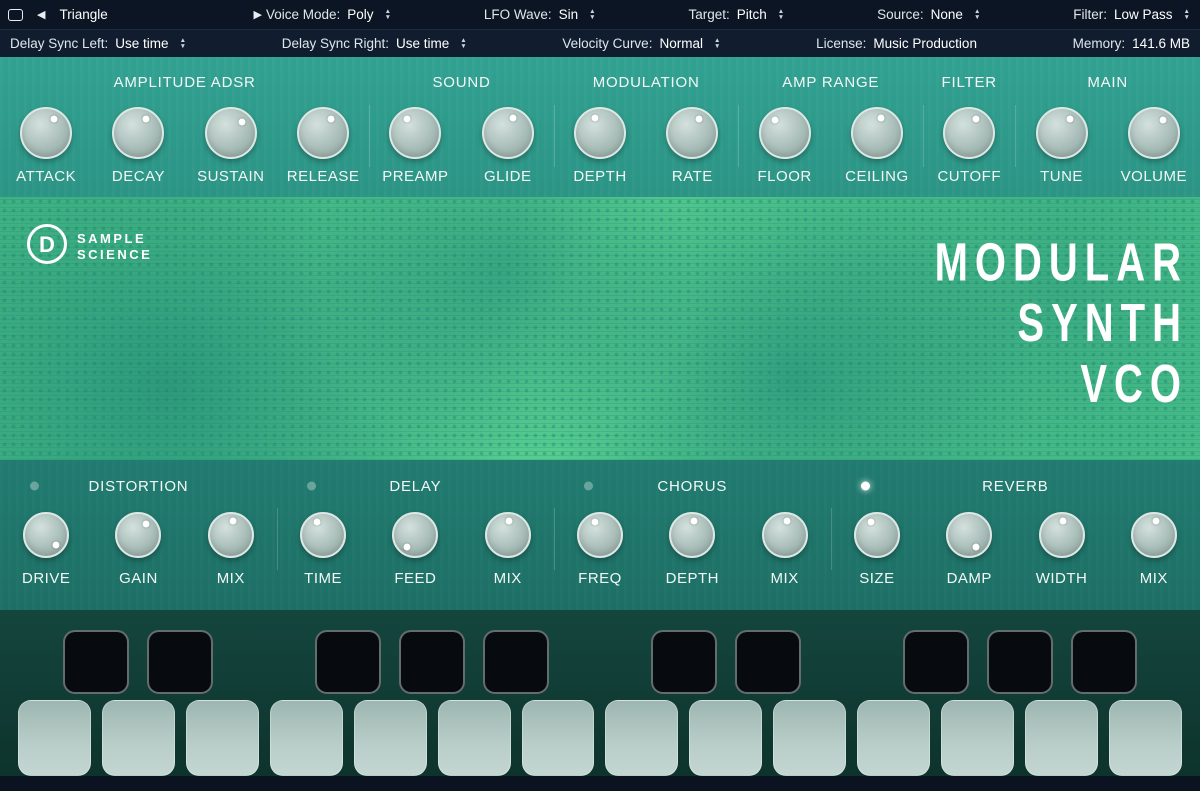 This screenshot has height=791, width=1200. Describe the element at coordinates (507, 133) in the screenshot. I see `knob-glide` at that location.